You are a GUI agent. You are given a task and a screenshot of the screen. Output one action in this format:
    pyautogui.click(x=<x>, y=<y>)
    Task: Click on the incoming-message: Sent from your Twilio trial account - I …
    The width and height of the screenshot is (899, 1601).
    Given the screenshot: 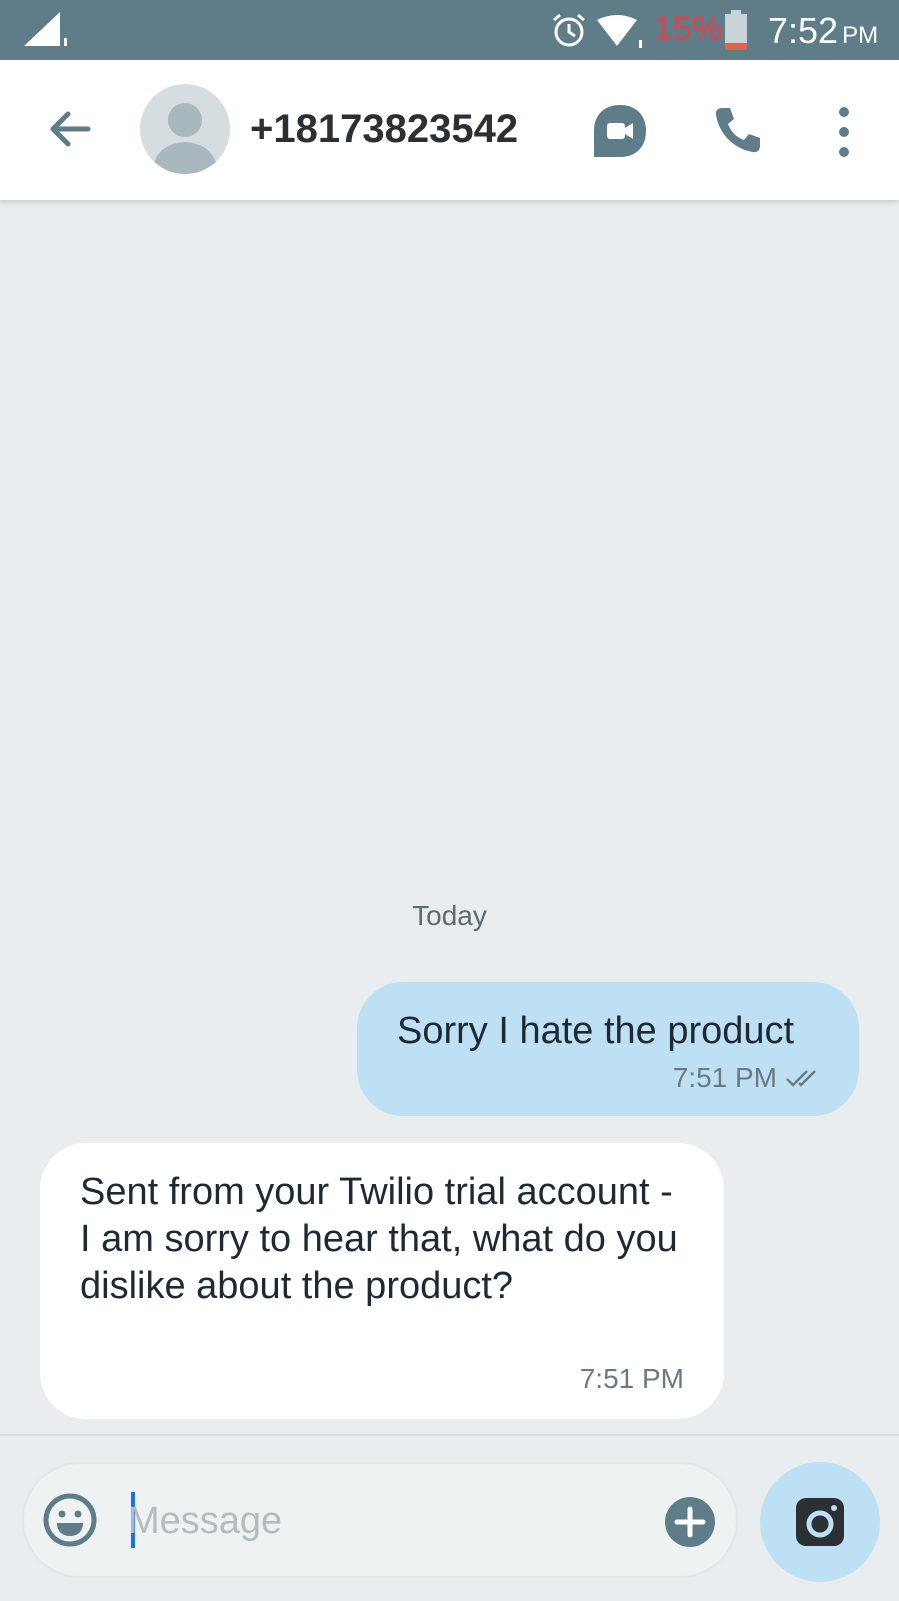 What is the action you would take?
    pyautogui.click(x=382, y=1281)
    